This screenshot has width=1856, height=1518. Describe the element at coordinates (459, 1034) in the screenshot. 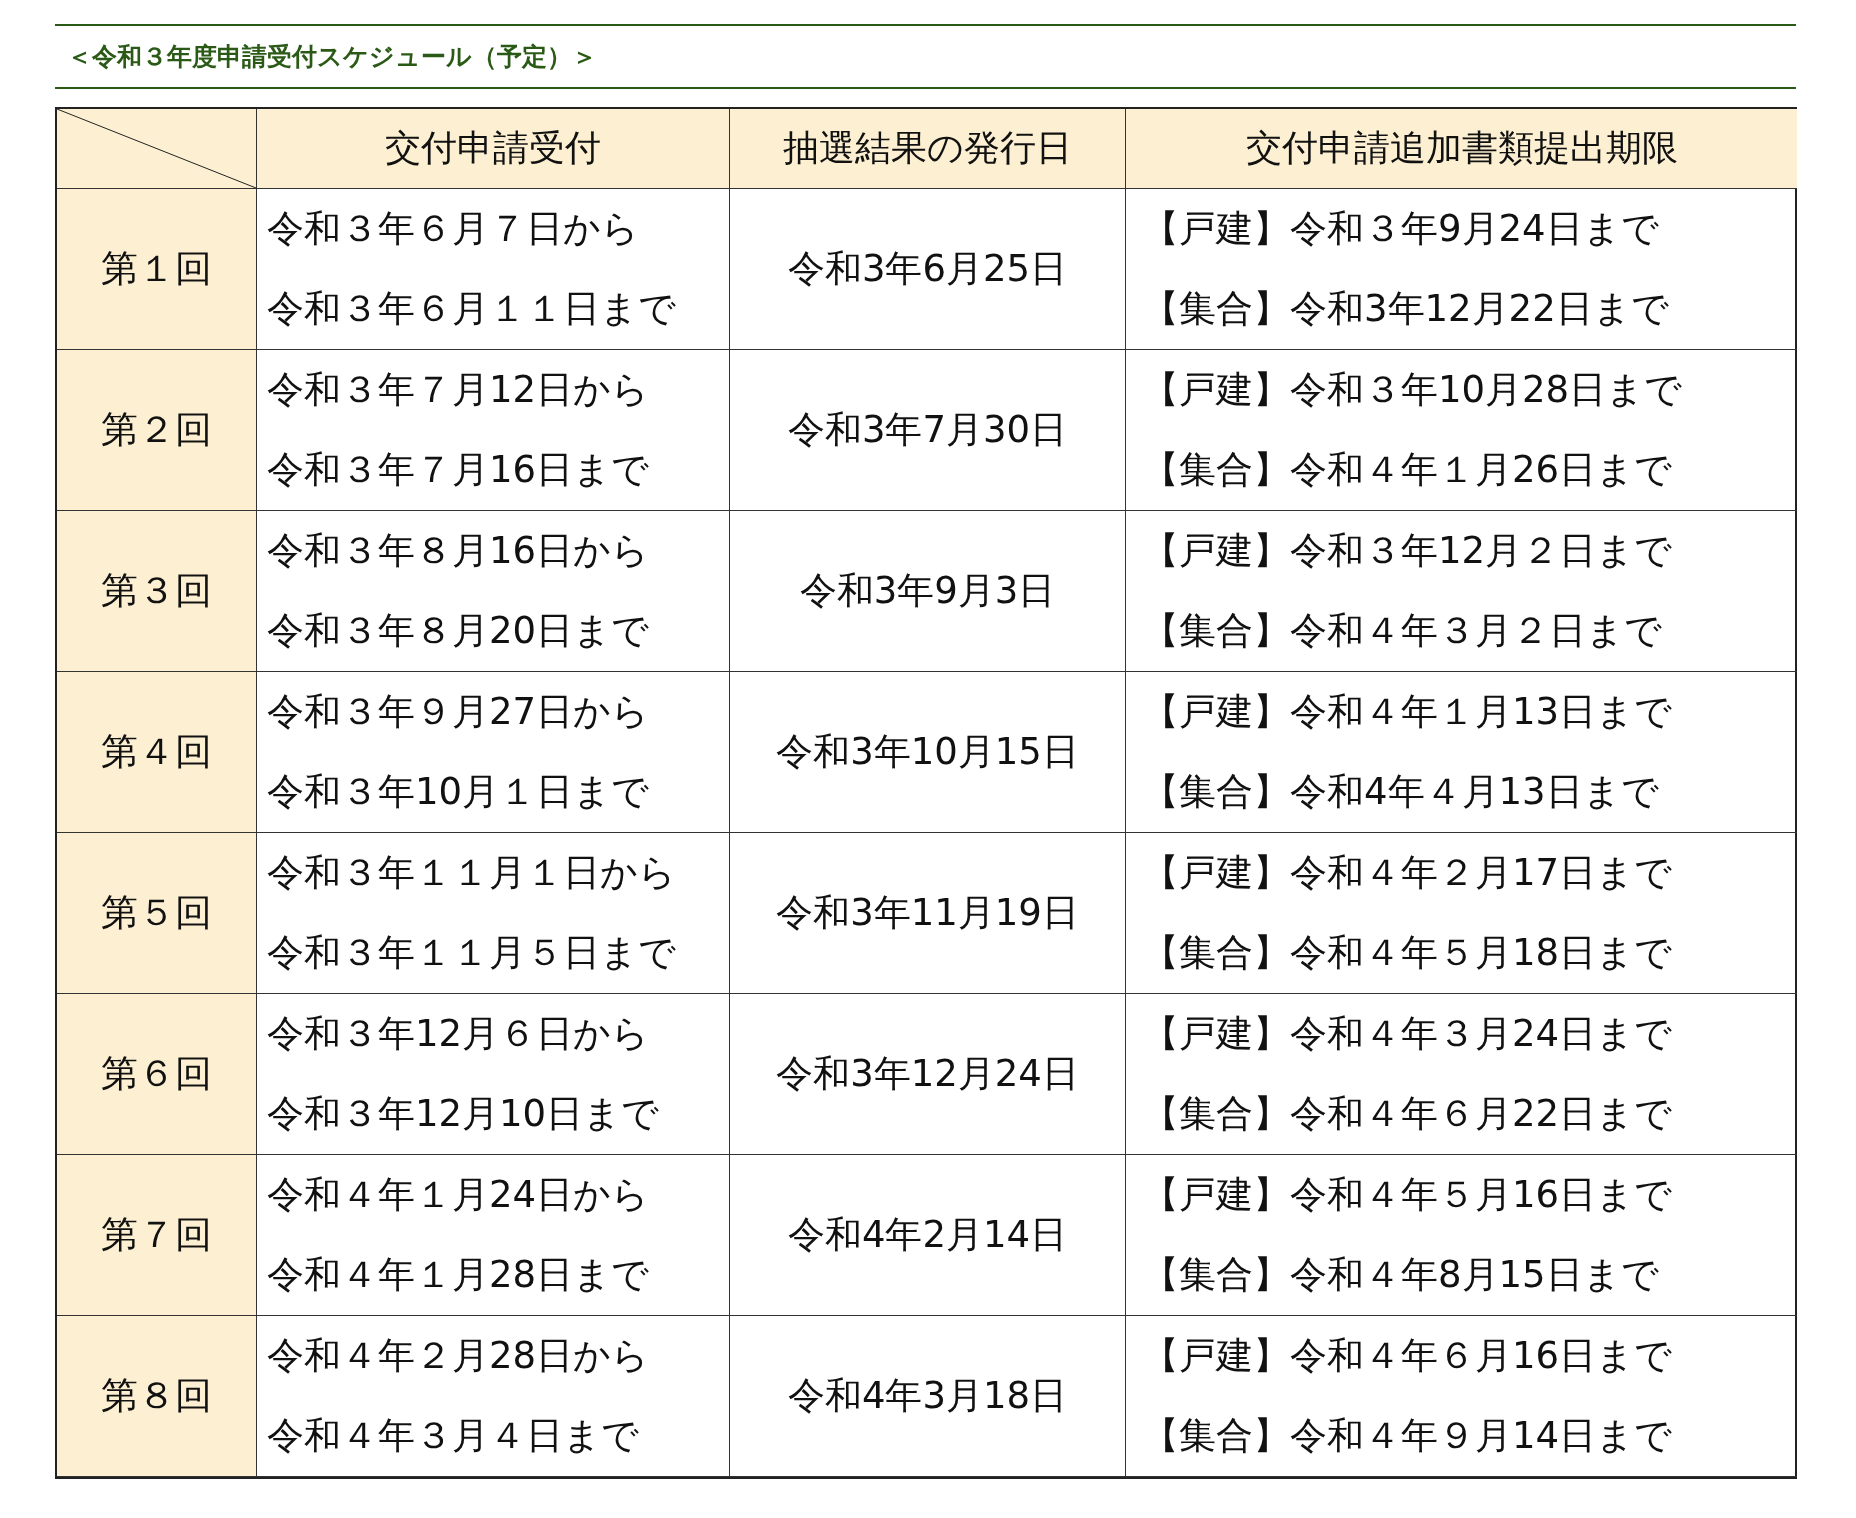

I see `application-period: 令和３年12月６日から` at that location.